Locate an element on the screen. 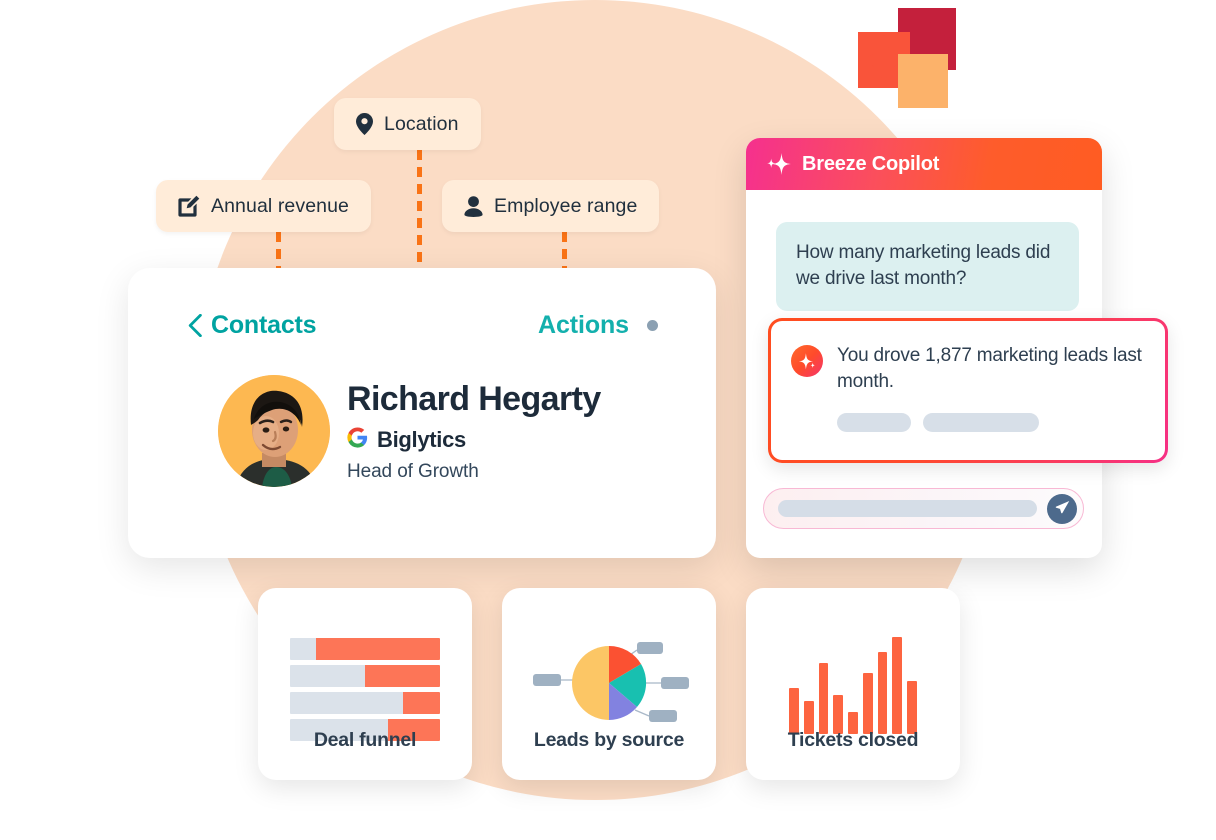 The height and width of the screenshot is (840, 1216). metric-card-title: Tickets closed is located at coordinates (853, 740).